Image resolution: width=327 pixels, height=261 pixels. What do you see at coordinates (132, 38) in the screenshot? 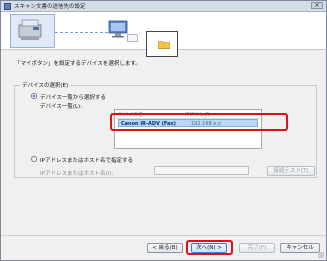
I see `document-icon` at bounding box center [132, 38].